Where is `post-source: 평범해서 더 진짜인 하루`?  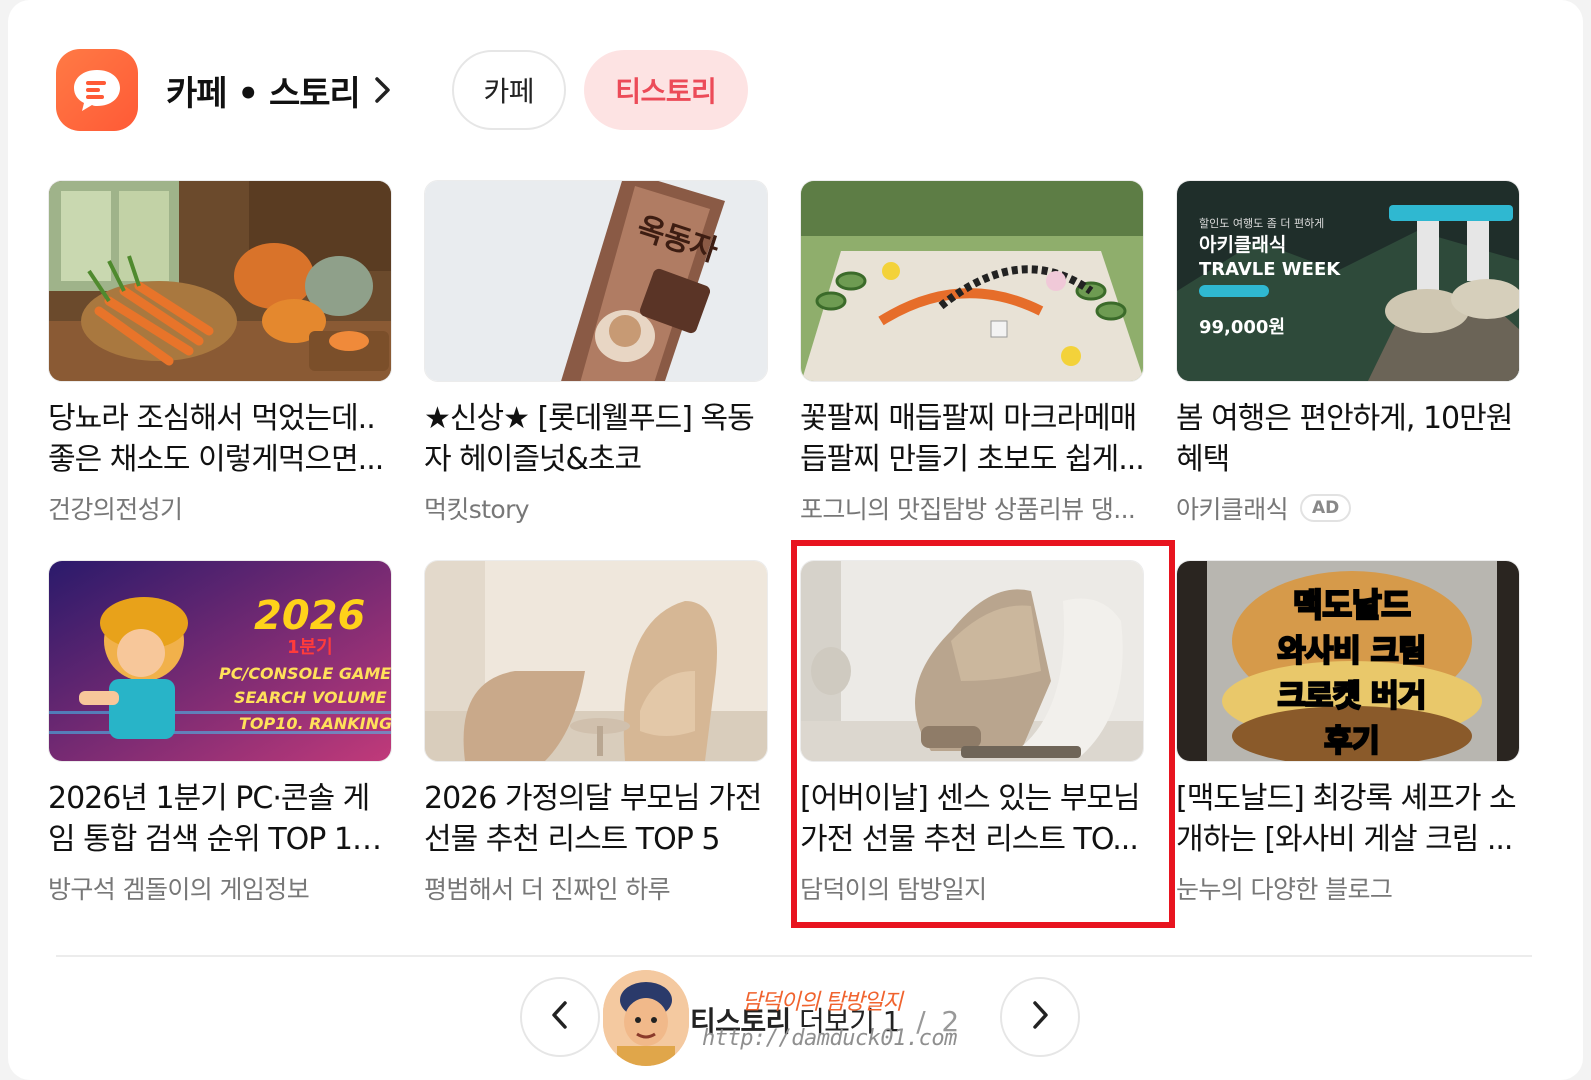 post-source: 평범해서 더 진짜인 하루 is located at coordinates (596, 888).